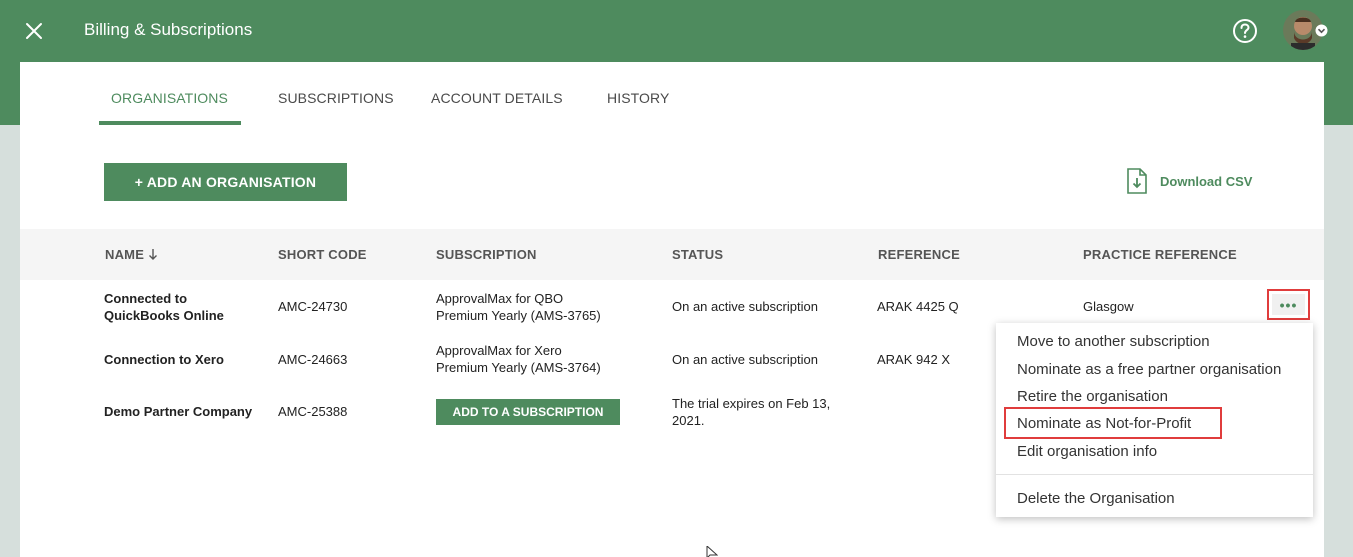 The height and width of the screenshot is (557, 1353). What do you see at coordinates (164, 307) in the screenshot?
I see `org-name: Connected to QuickBooks Online` at bounding box center [164, 307].